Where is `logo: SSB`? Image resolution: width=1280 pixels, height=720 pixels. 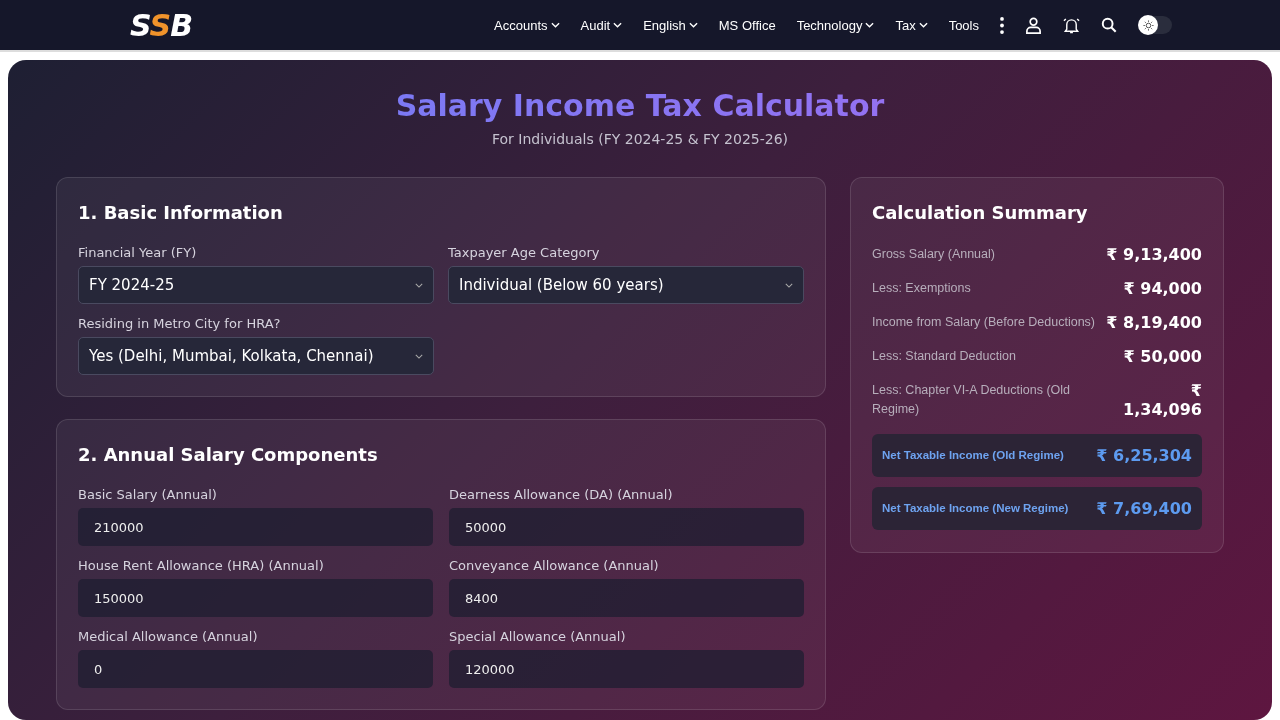
logo: SSB is located at coordinates (161, 25).